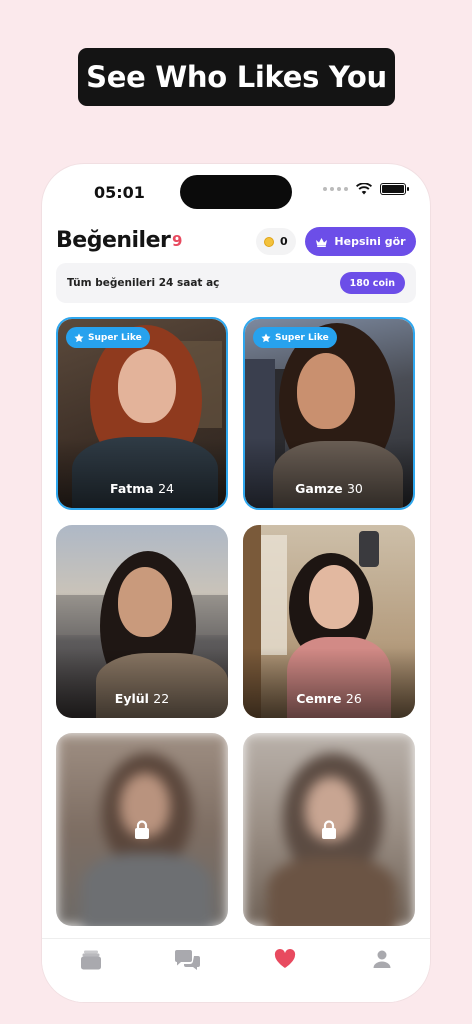 The width and height of the screenshot is (472, 1024). Describe the element at coordinates (177, 241) in the screenshot. I see `likes-count: 9` at that location.